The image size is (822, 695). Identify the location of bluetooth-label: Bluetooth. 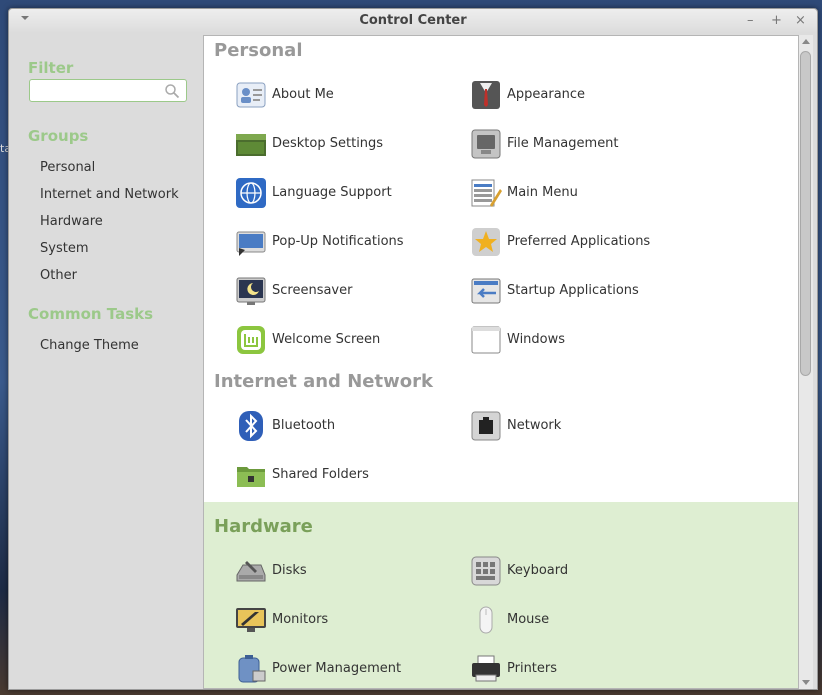
(304, 425).